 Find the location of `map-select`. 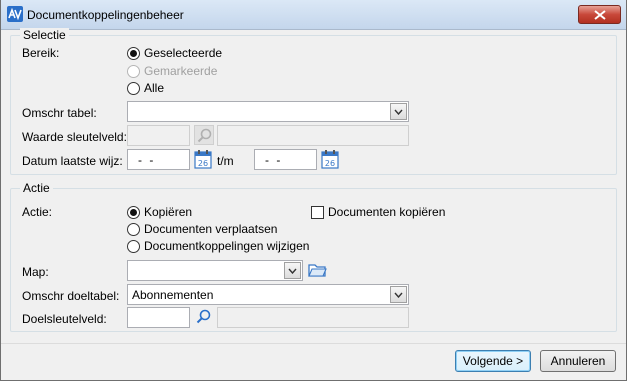

map-select is located at coordinates (215, 270).